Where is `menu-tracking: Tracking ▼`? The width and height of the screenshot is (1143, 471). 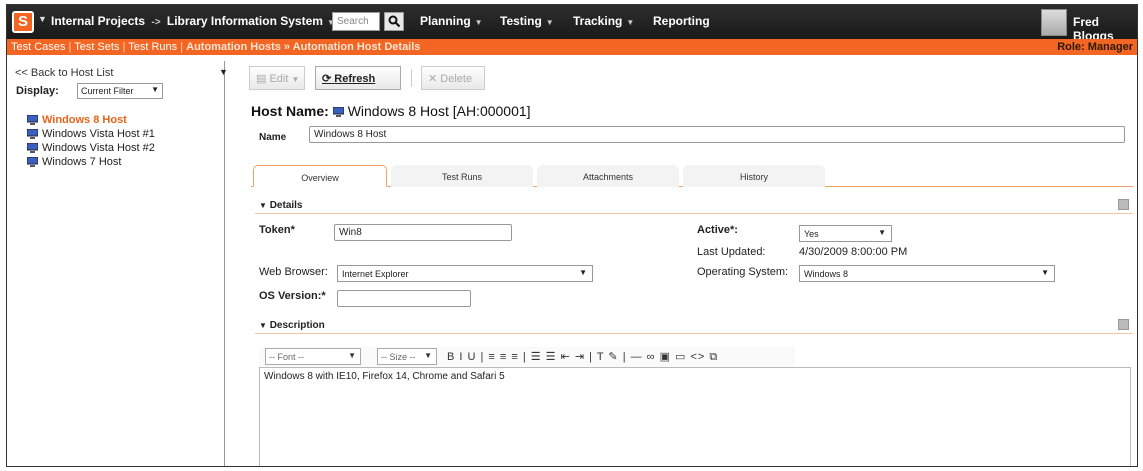
menu-tracking: Tracking ▼ is located at coordinates (603, 21).